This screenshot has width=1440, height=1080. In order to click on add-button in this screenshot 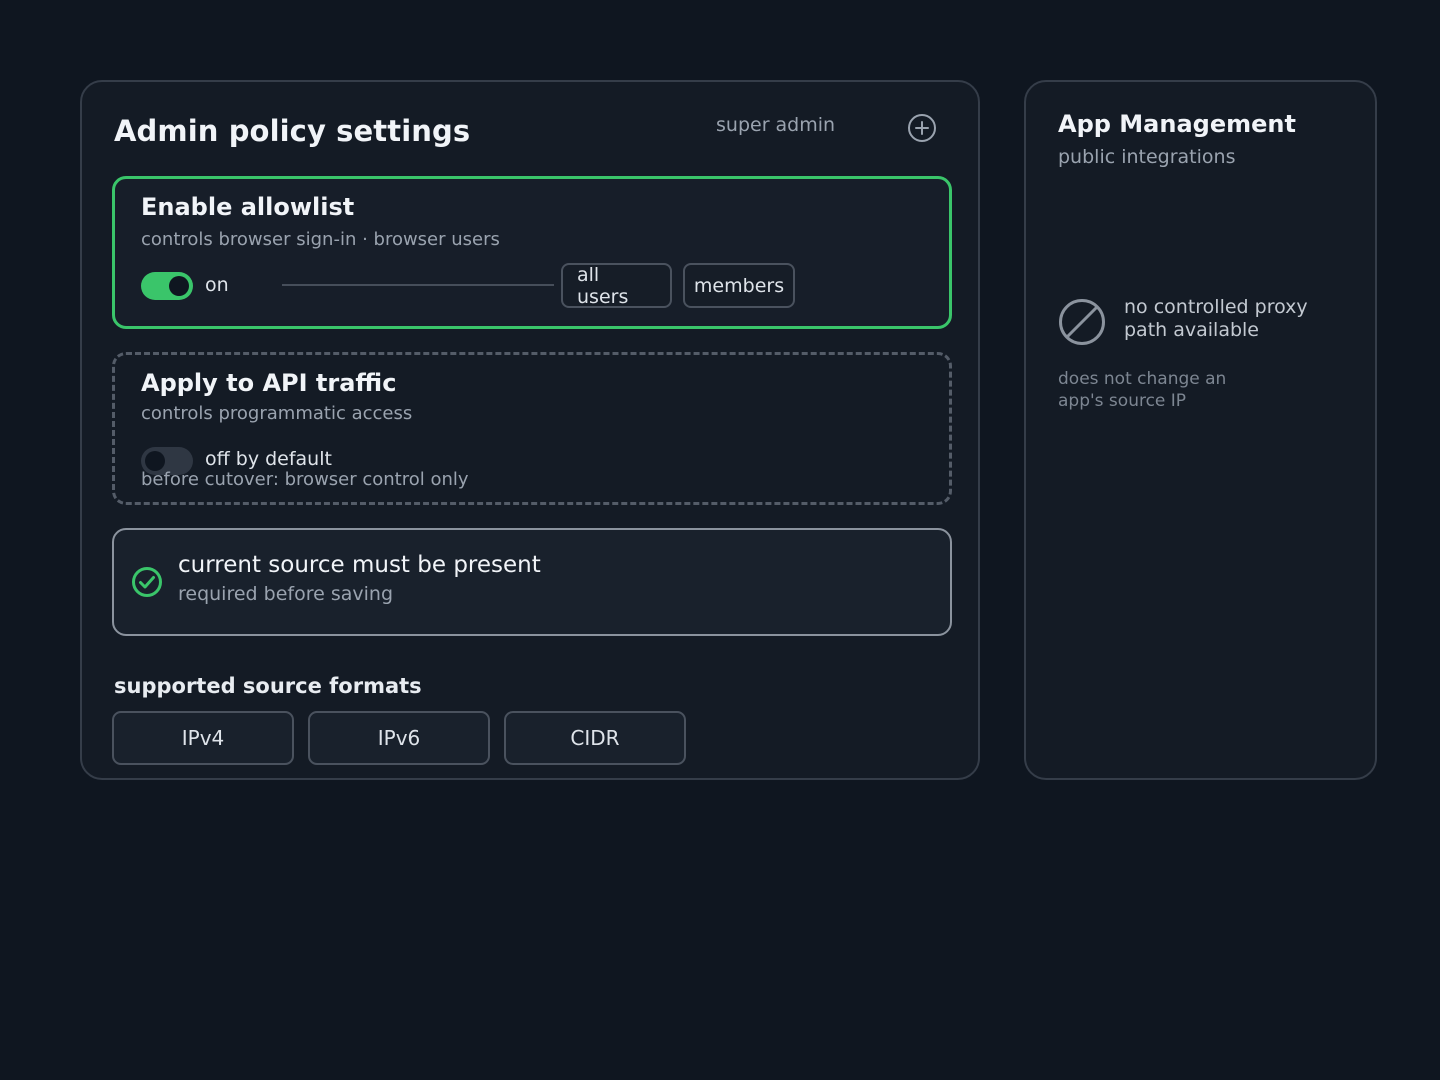, I will do `click(922, 128)`.